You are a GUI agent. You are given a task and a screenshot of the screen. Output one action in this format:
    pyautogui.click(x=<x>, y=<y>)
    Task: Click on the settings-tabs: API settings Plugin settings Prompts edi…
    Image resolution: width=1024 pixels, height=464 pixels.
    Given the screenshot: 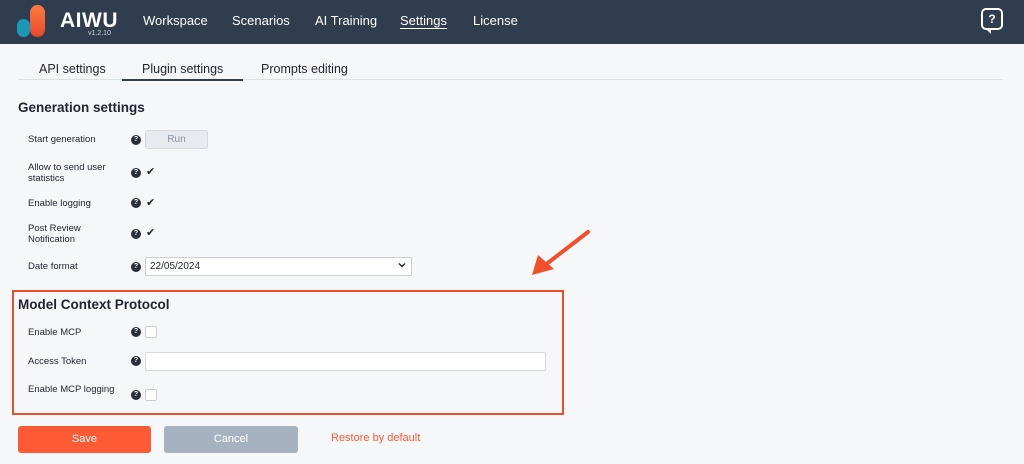 What is the action you would take?
    pyautogui.click(x=510, y=70)
    